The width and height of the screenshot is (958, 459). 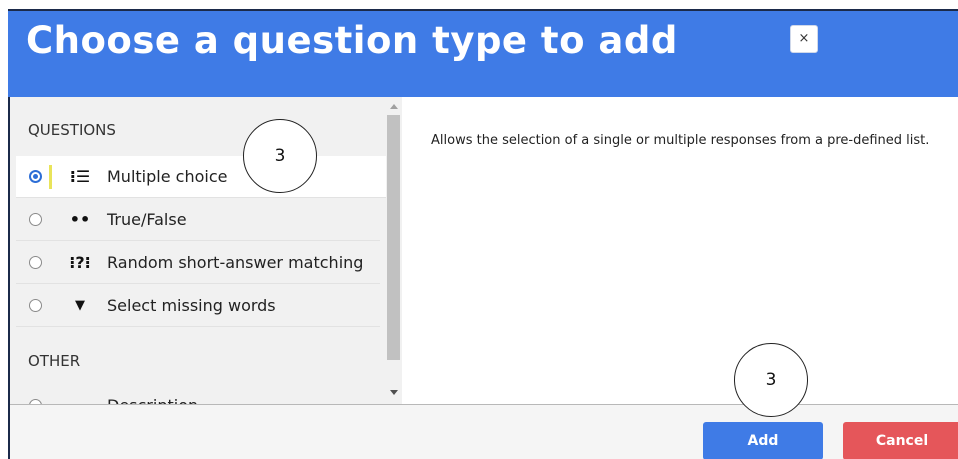 What do you see at coordinates (80, 400) in the screenshot?
I see `description-icon: ▭` at bounding box center [80, 400].